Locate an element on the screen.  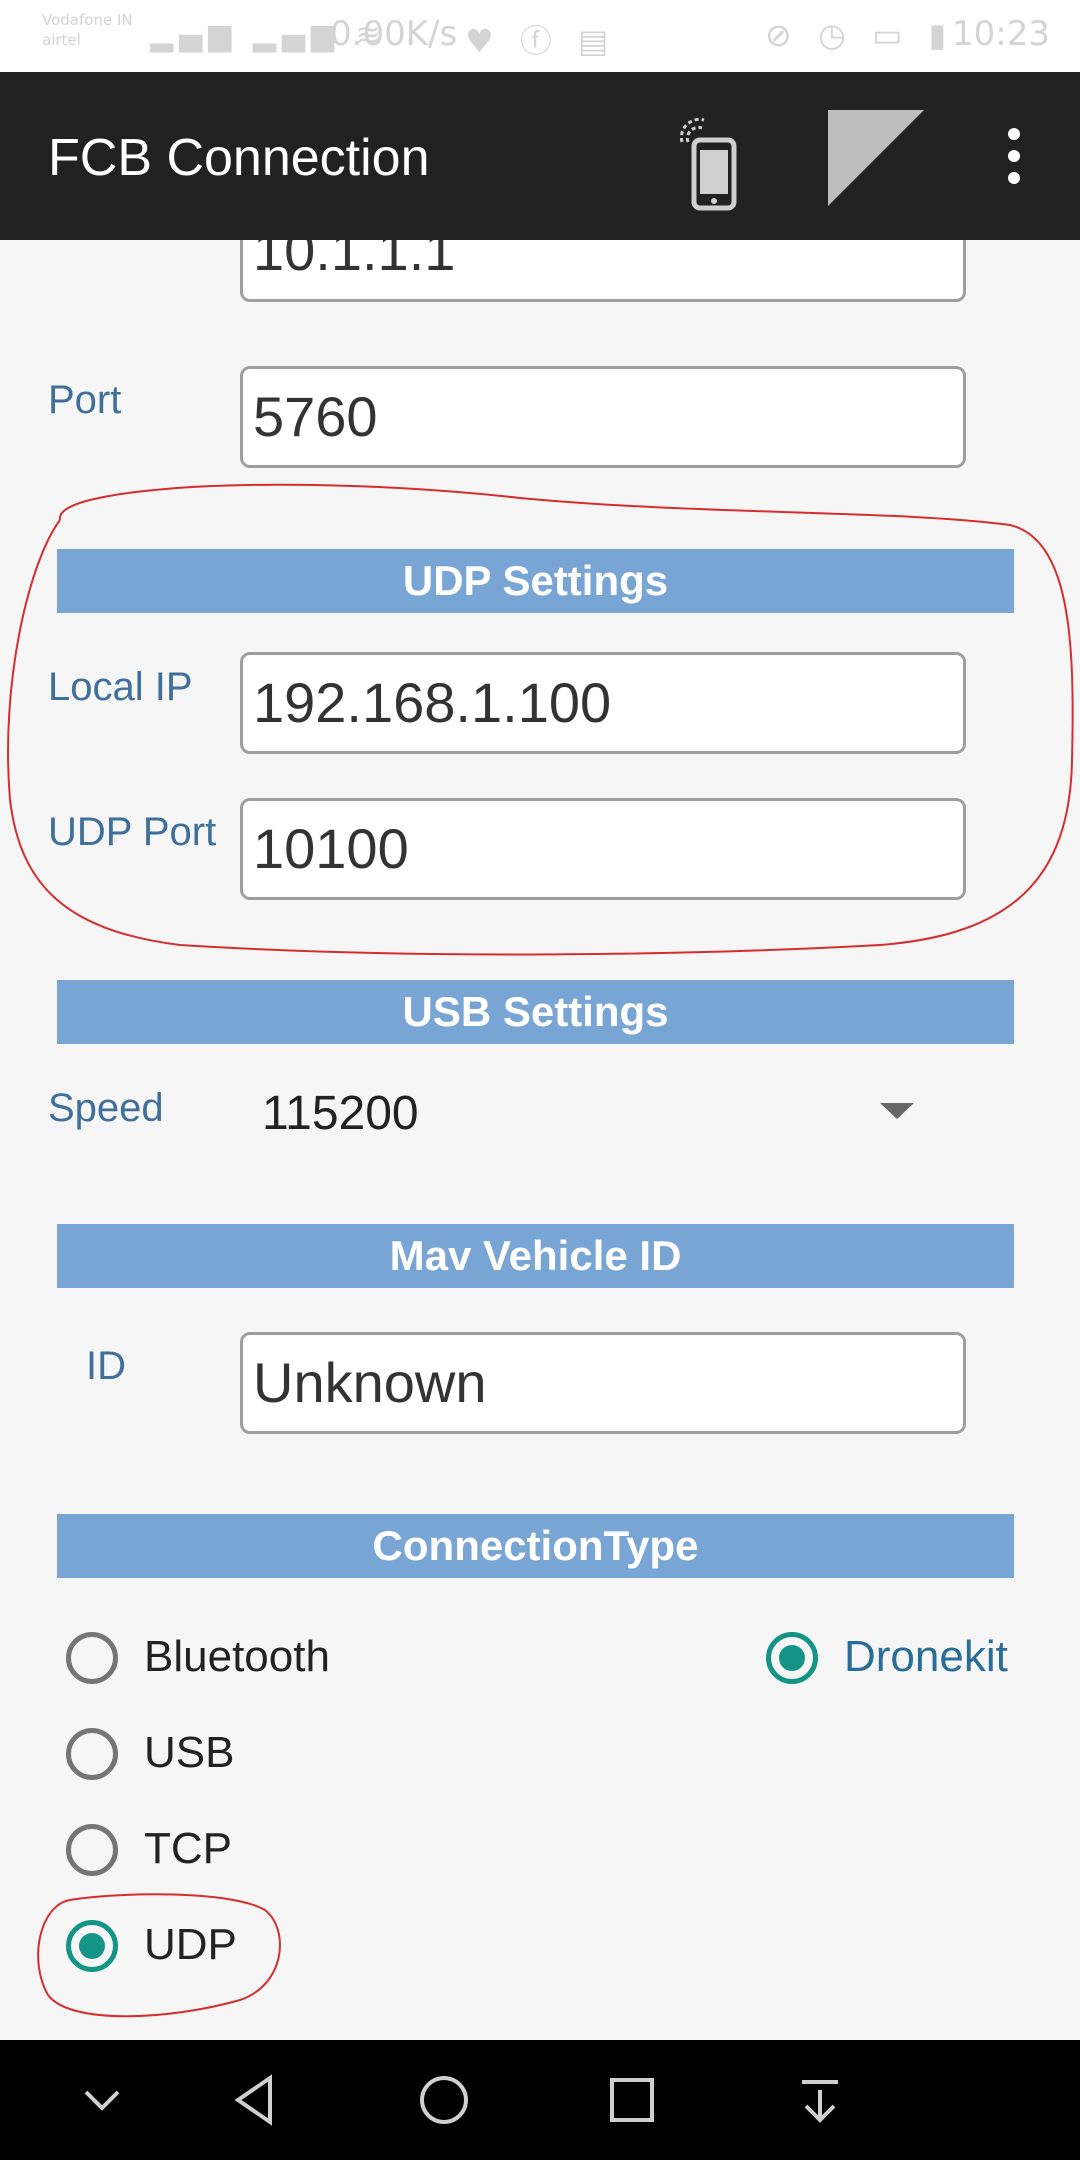
local-ip-field: 192.168.1.100 is located at coordinates (603, 703).